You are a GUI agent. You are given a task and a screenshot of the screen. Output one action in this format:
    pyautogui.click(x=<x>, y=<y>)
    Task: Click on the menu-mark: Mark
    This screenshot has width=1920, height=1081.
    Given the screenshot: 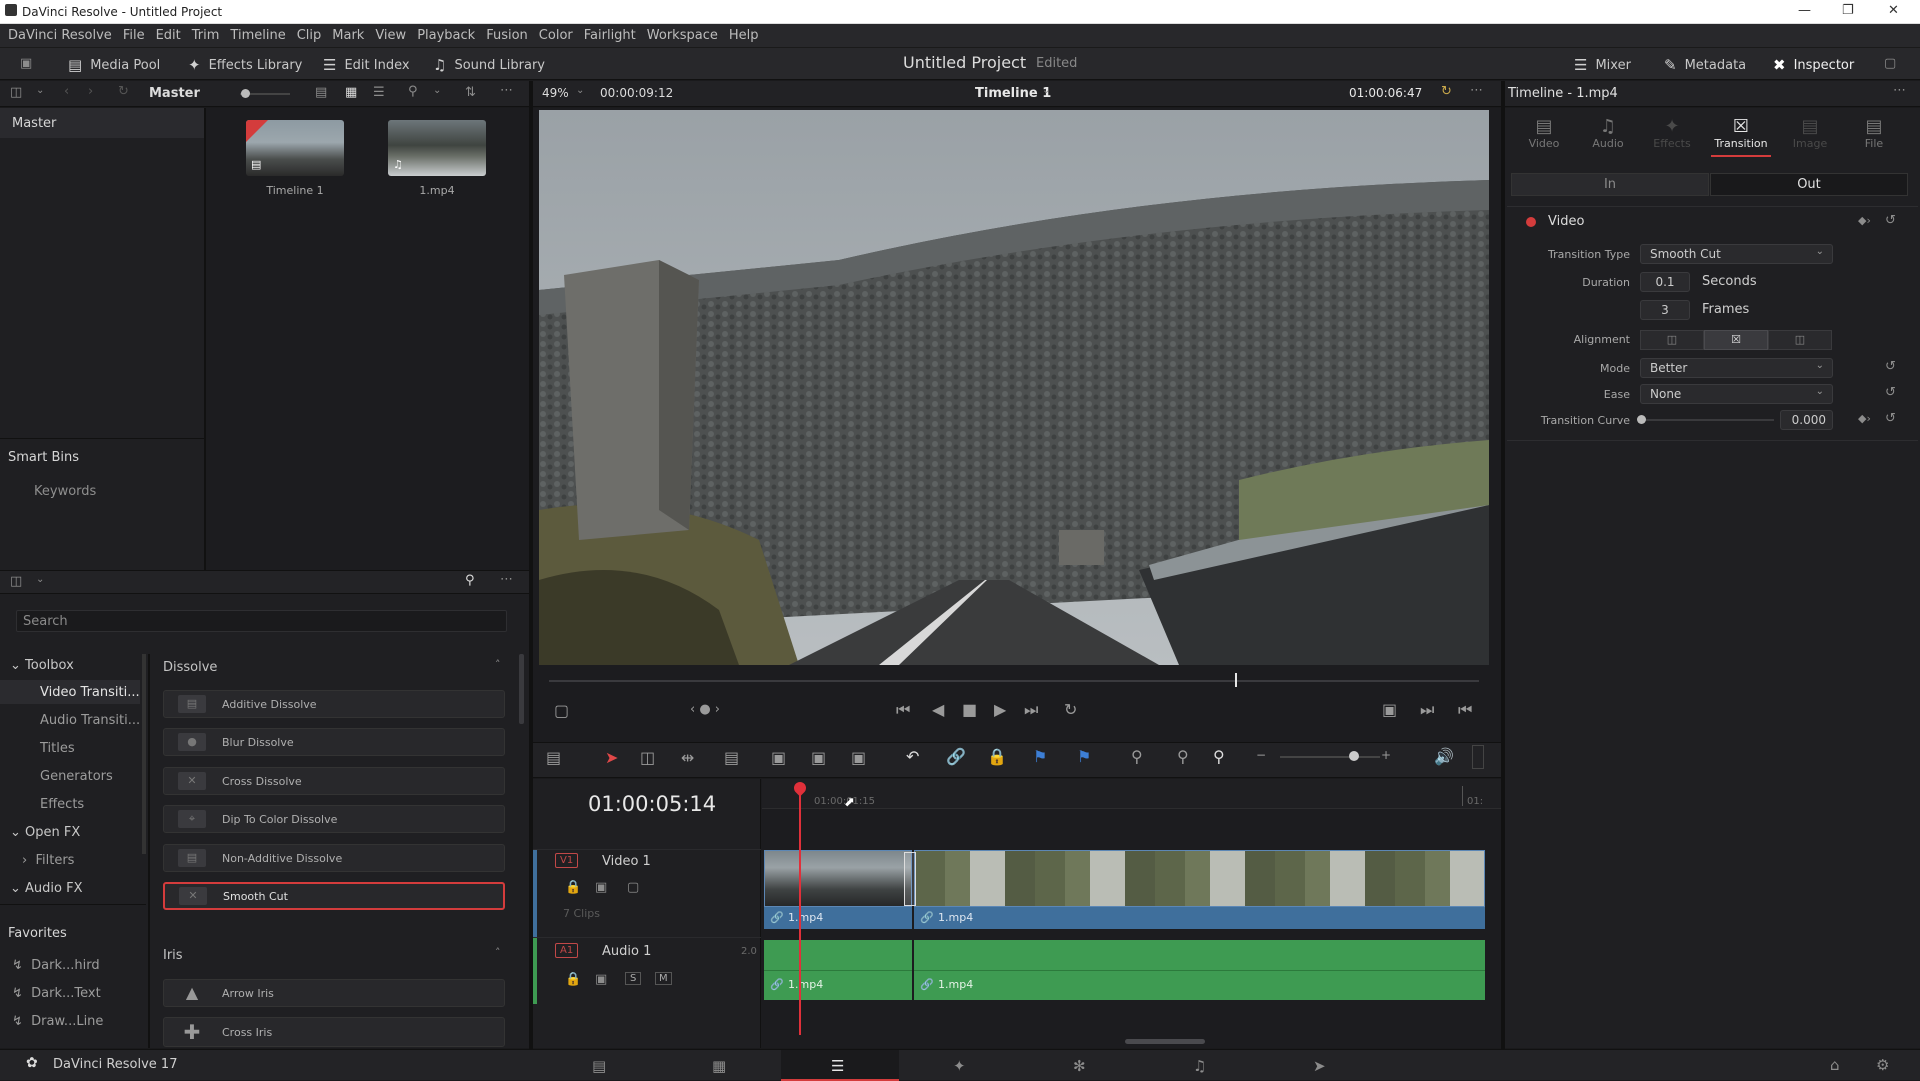 What is the action you would take?
    pyautogui.click(x=348, y=35)
    